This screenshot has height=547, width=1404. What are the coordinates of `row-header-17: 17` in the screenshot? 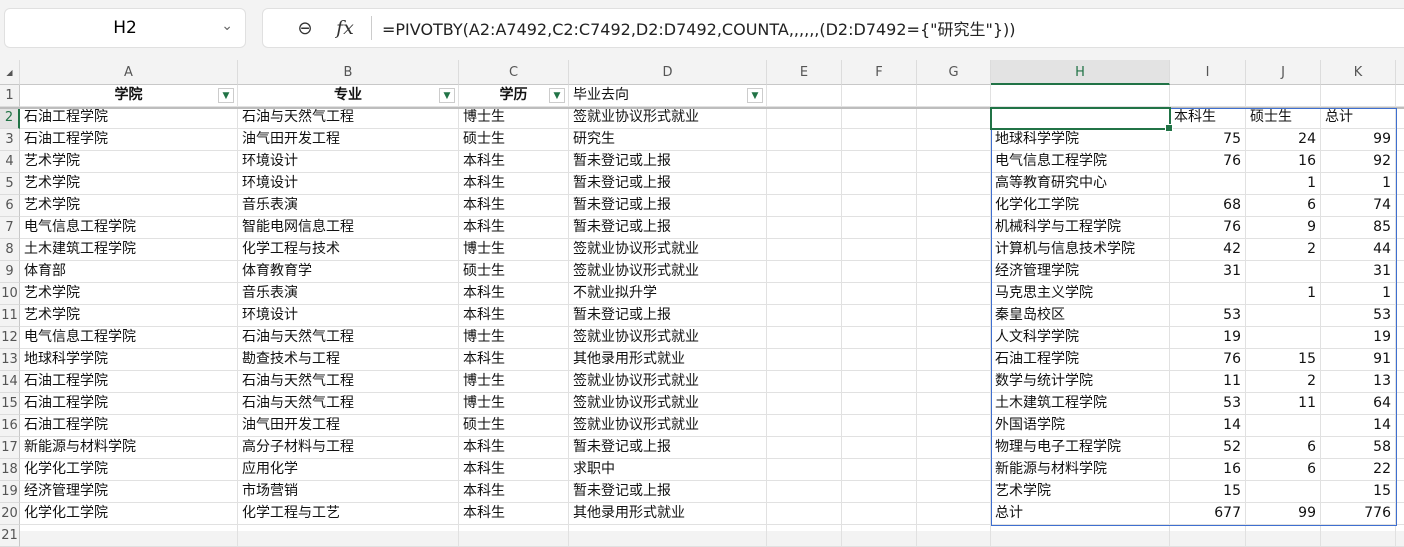 It's located at (10, 448).